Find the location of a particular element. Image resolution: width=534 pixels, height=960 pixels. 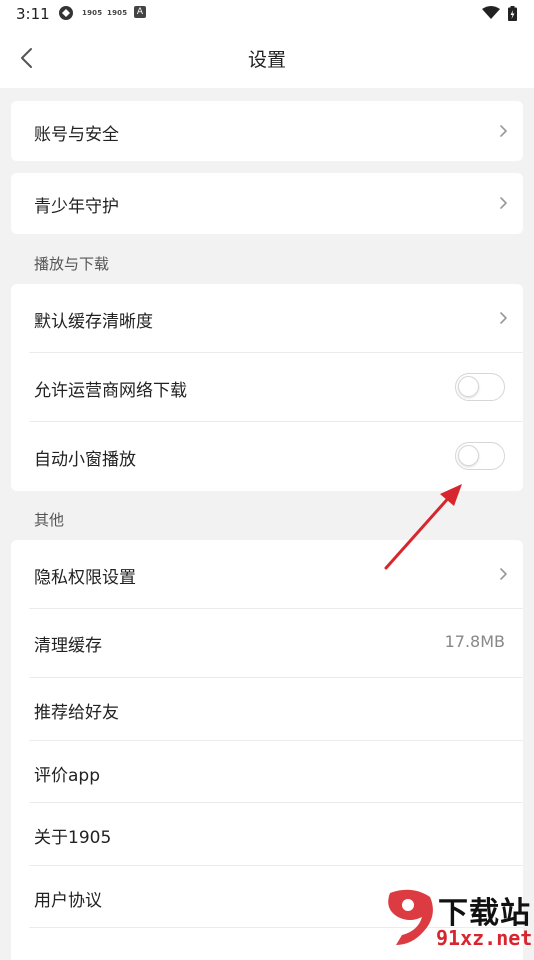

account-security-card: 账号与安全 is located at coordinates (267, 131).